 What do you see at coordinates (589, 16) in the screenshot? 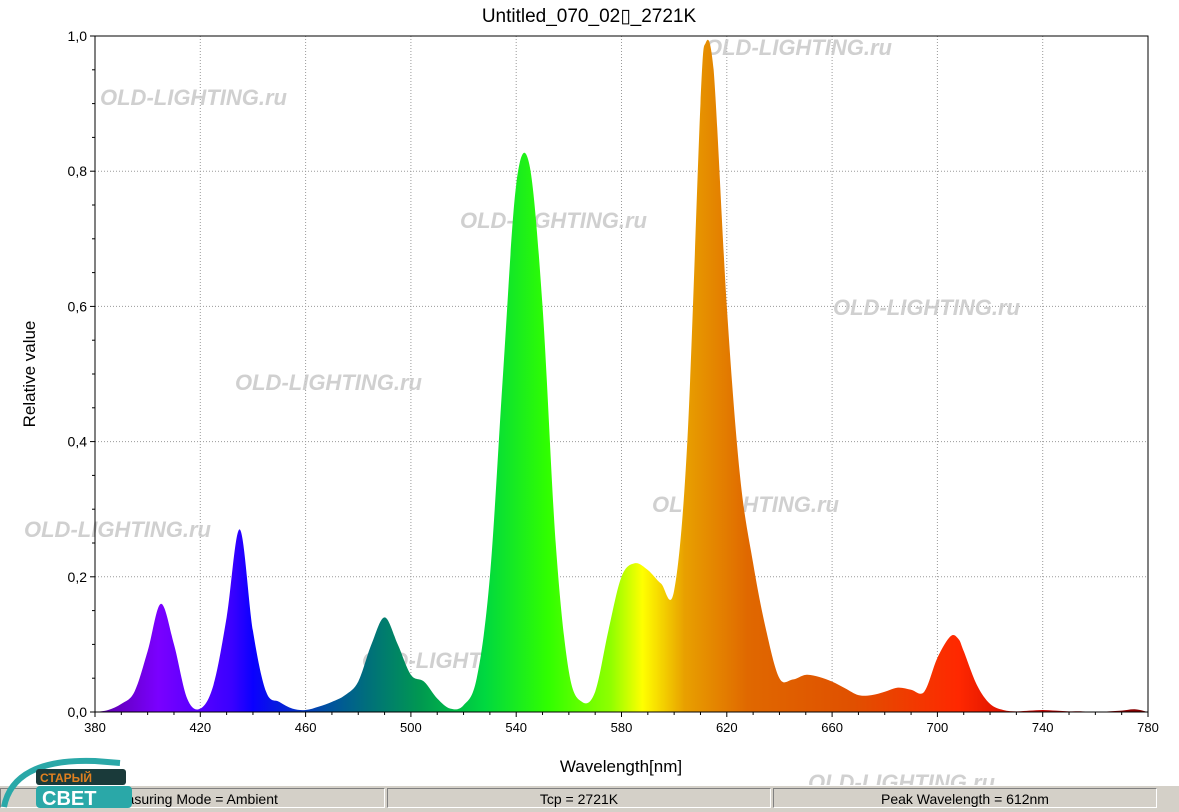
I see `chart-title: Untitled_070_02▯_2721K` at bounding box center [589, 16].